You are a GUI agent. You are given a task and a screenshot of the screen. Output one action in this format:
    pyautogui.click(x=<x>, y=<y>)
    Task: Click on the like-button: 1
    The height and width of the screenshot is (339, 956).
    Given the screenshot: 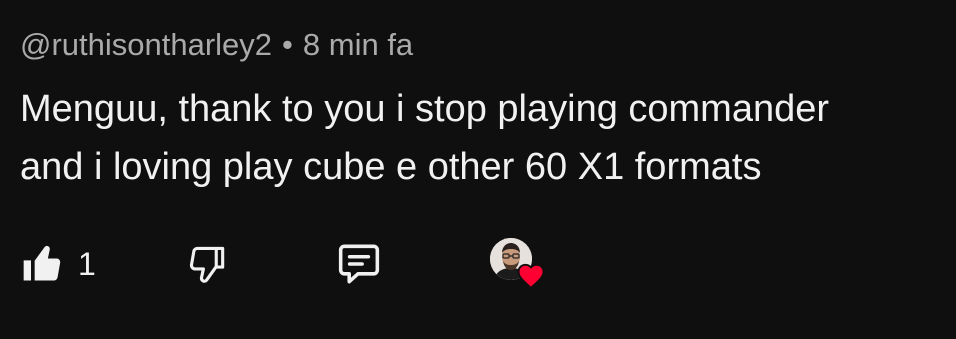 What is the action you would take?
    pyautogui.click(x=58, y=264)
    